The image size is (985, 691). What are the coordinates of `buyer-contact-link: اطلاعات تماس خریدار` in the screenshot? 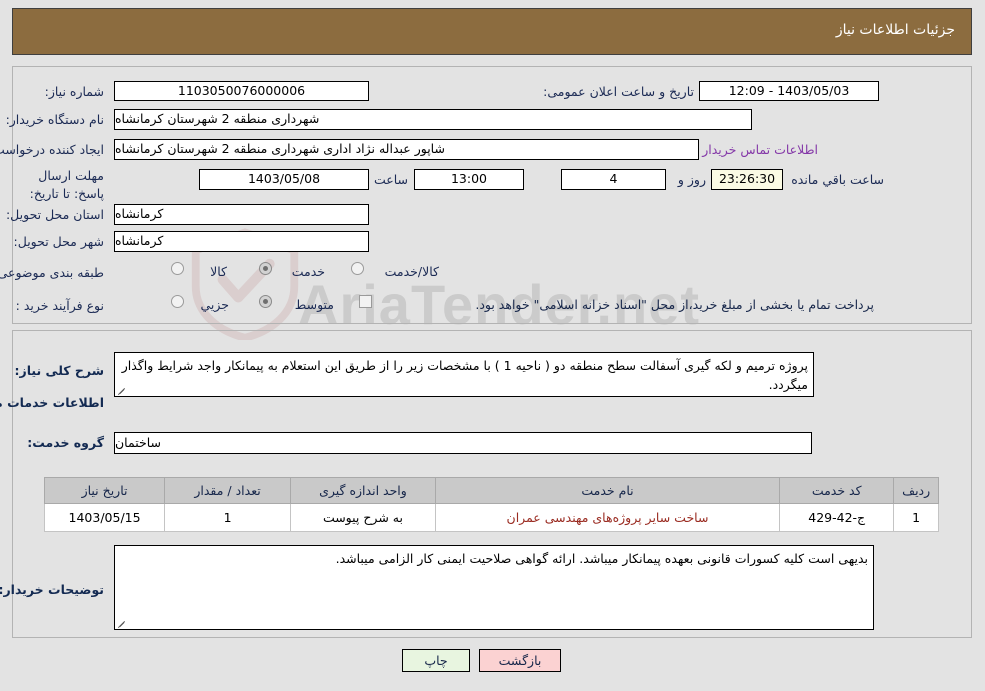 It's located at (761, 149).